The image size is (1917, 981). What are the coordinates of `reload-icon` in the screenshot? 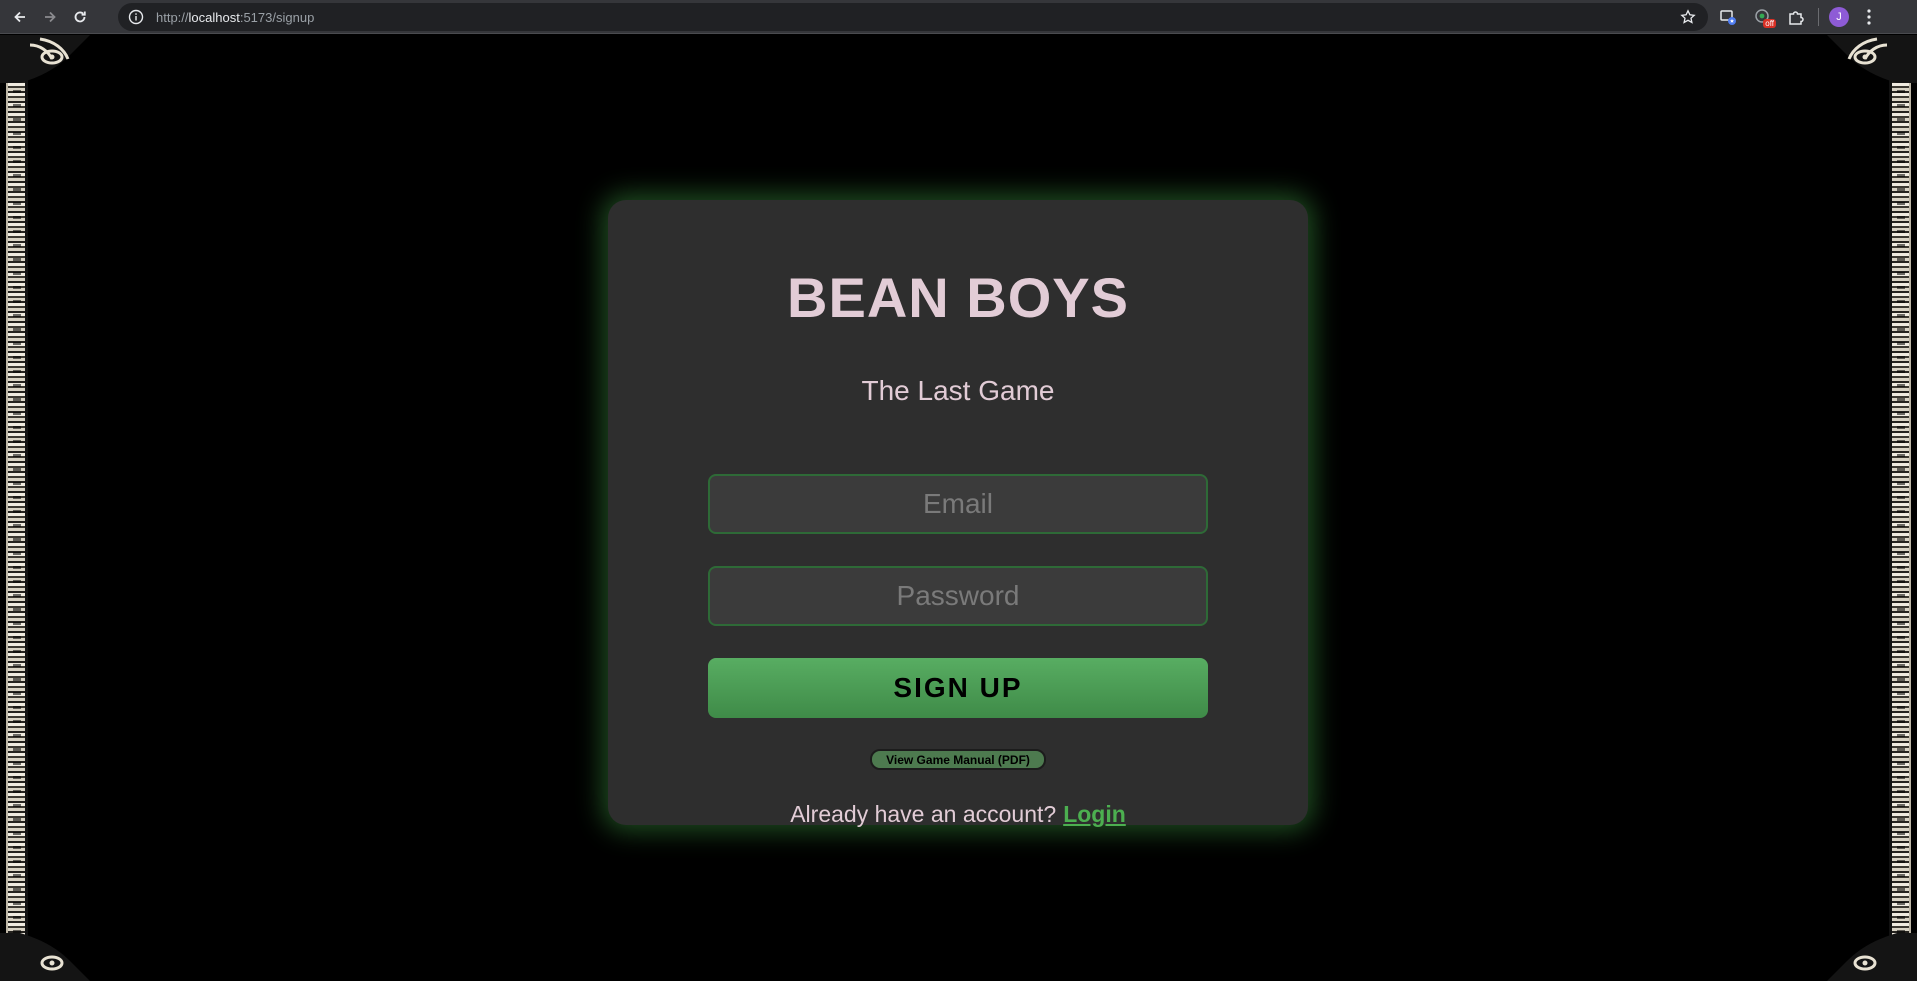 It's located at (80, 16).